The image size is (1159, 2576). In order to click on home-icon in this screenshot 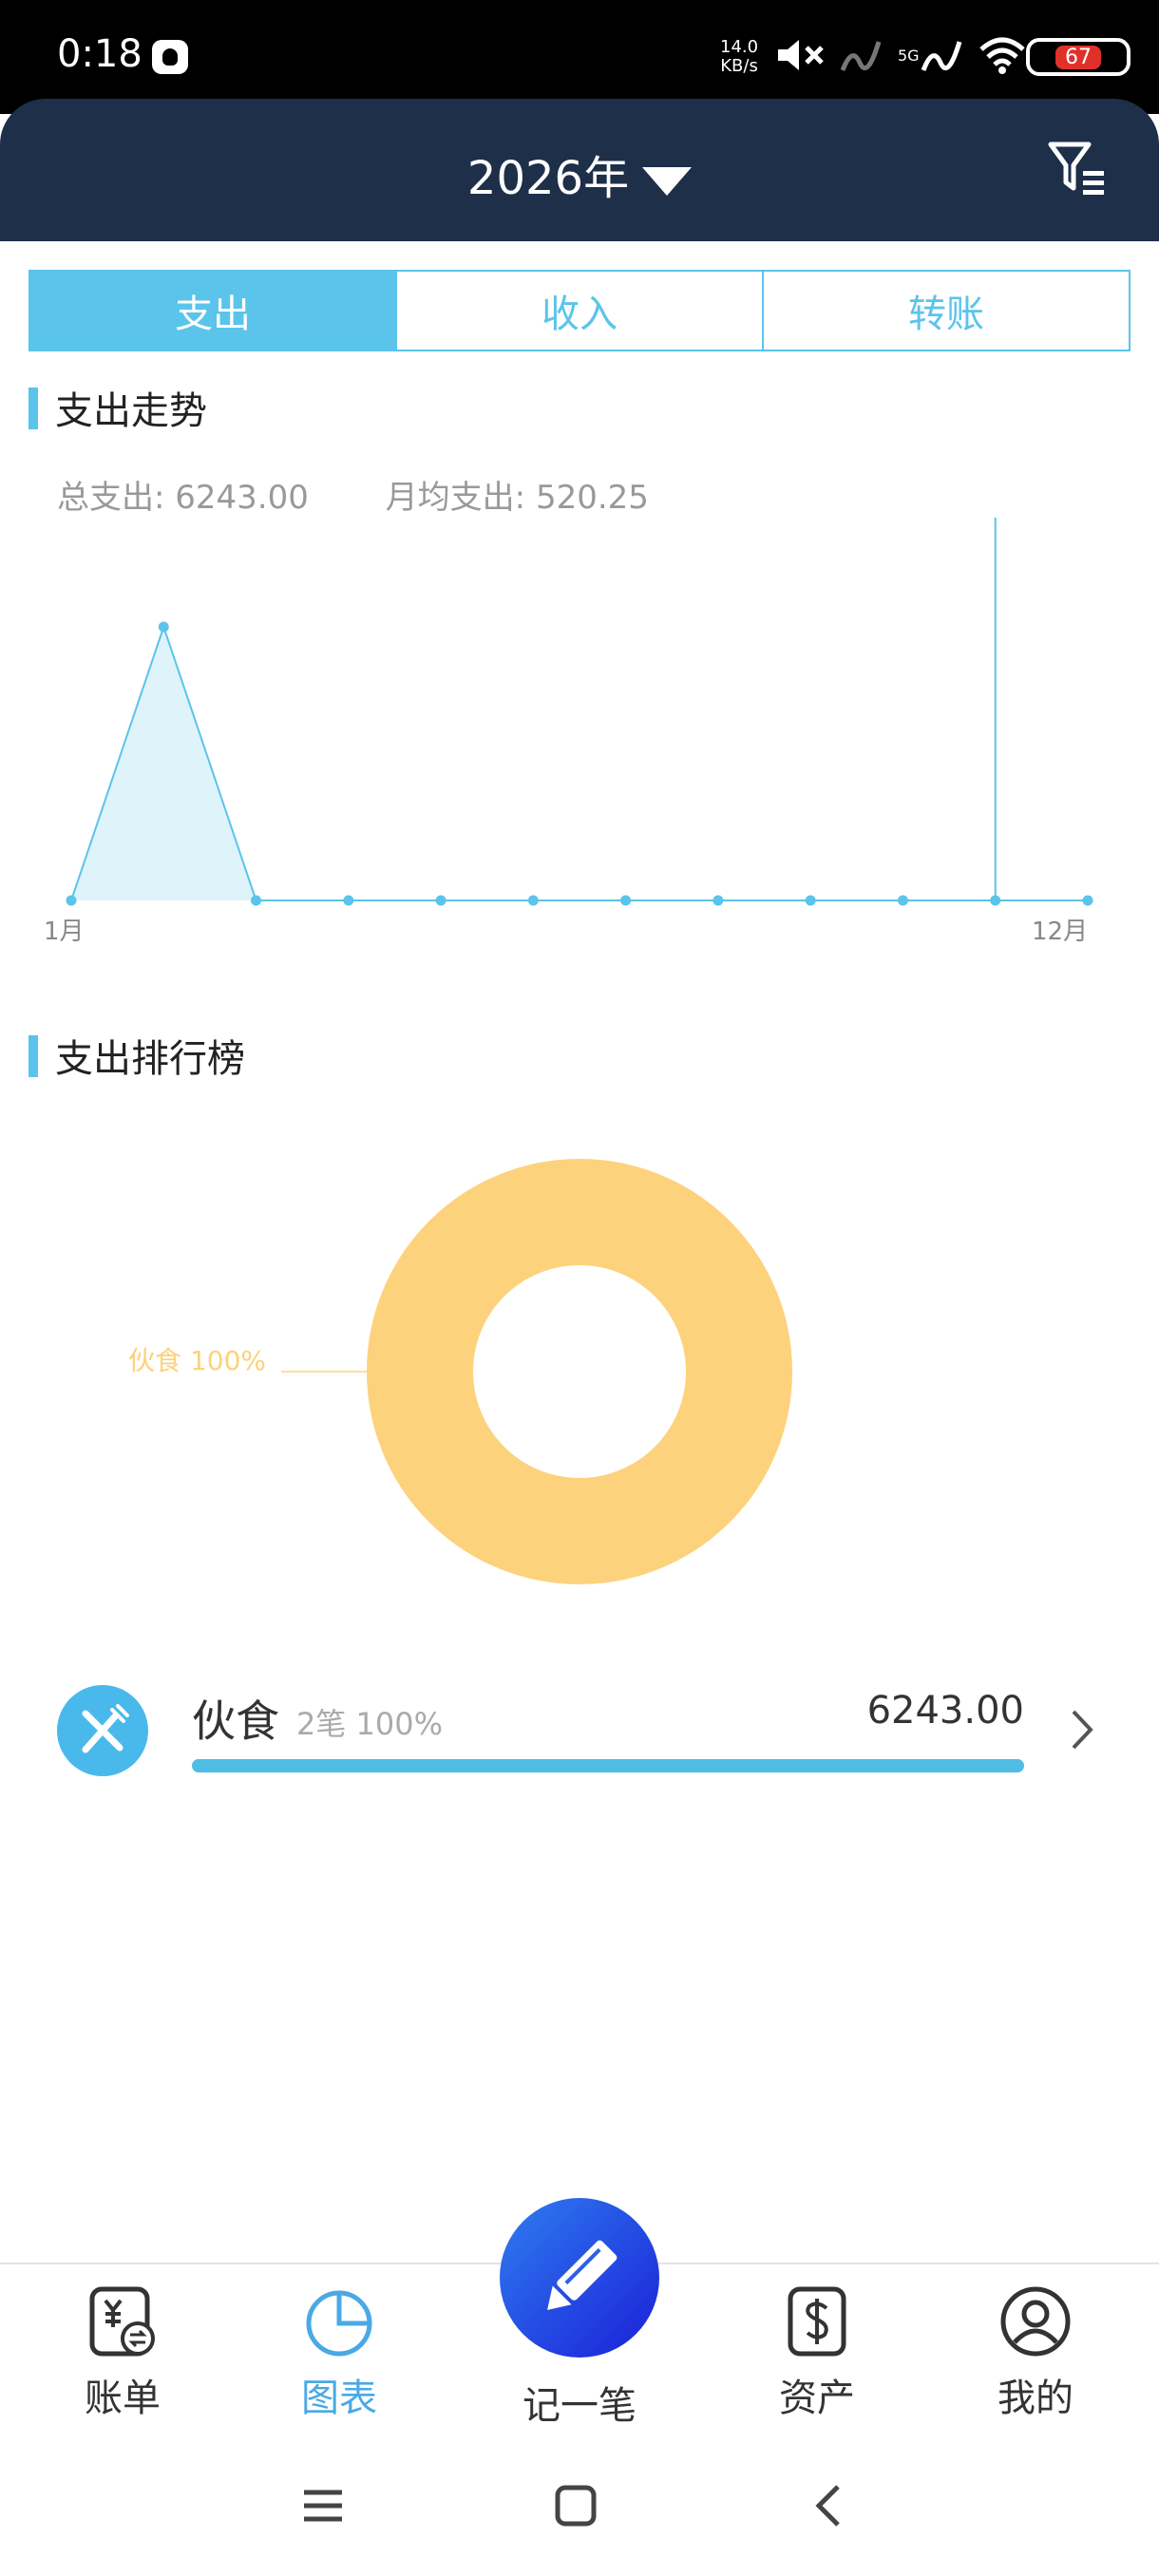, I will do `click(575, 2506)`.